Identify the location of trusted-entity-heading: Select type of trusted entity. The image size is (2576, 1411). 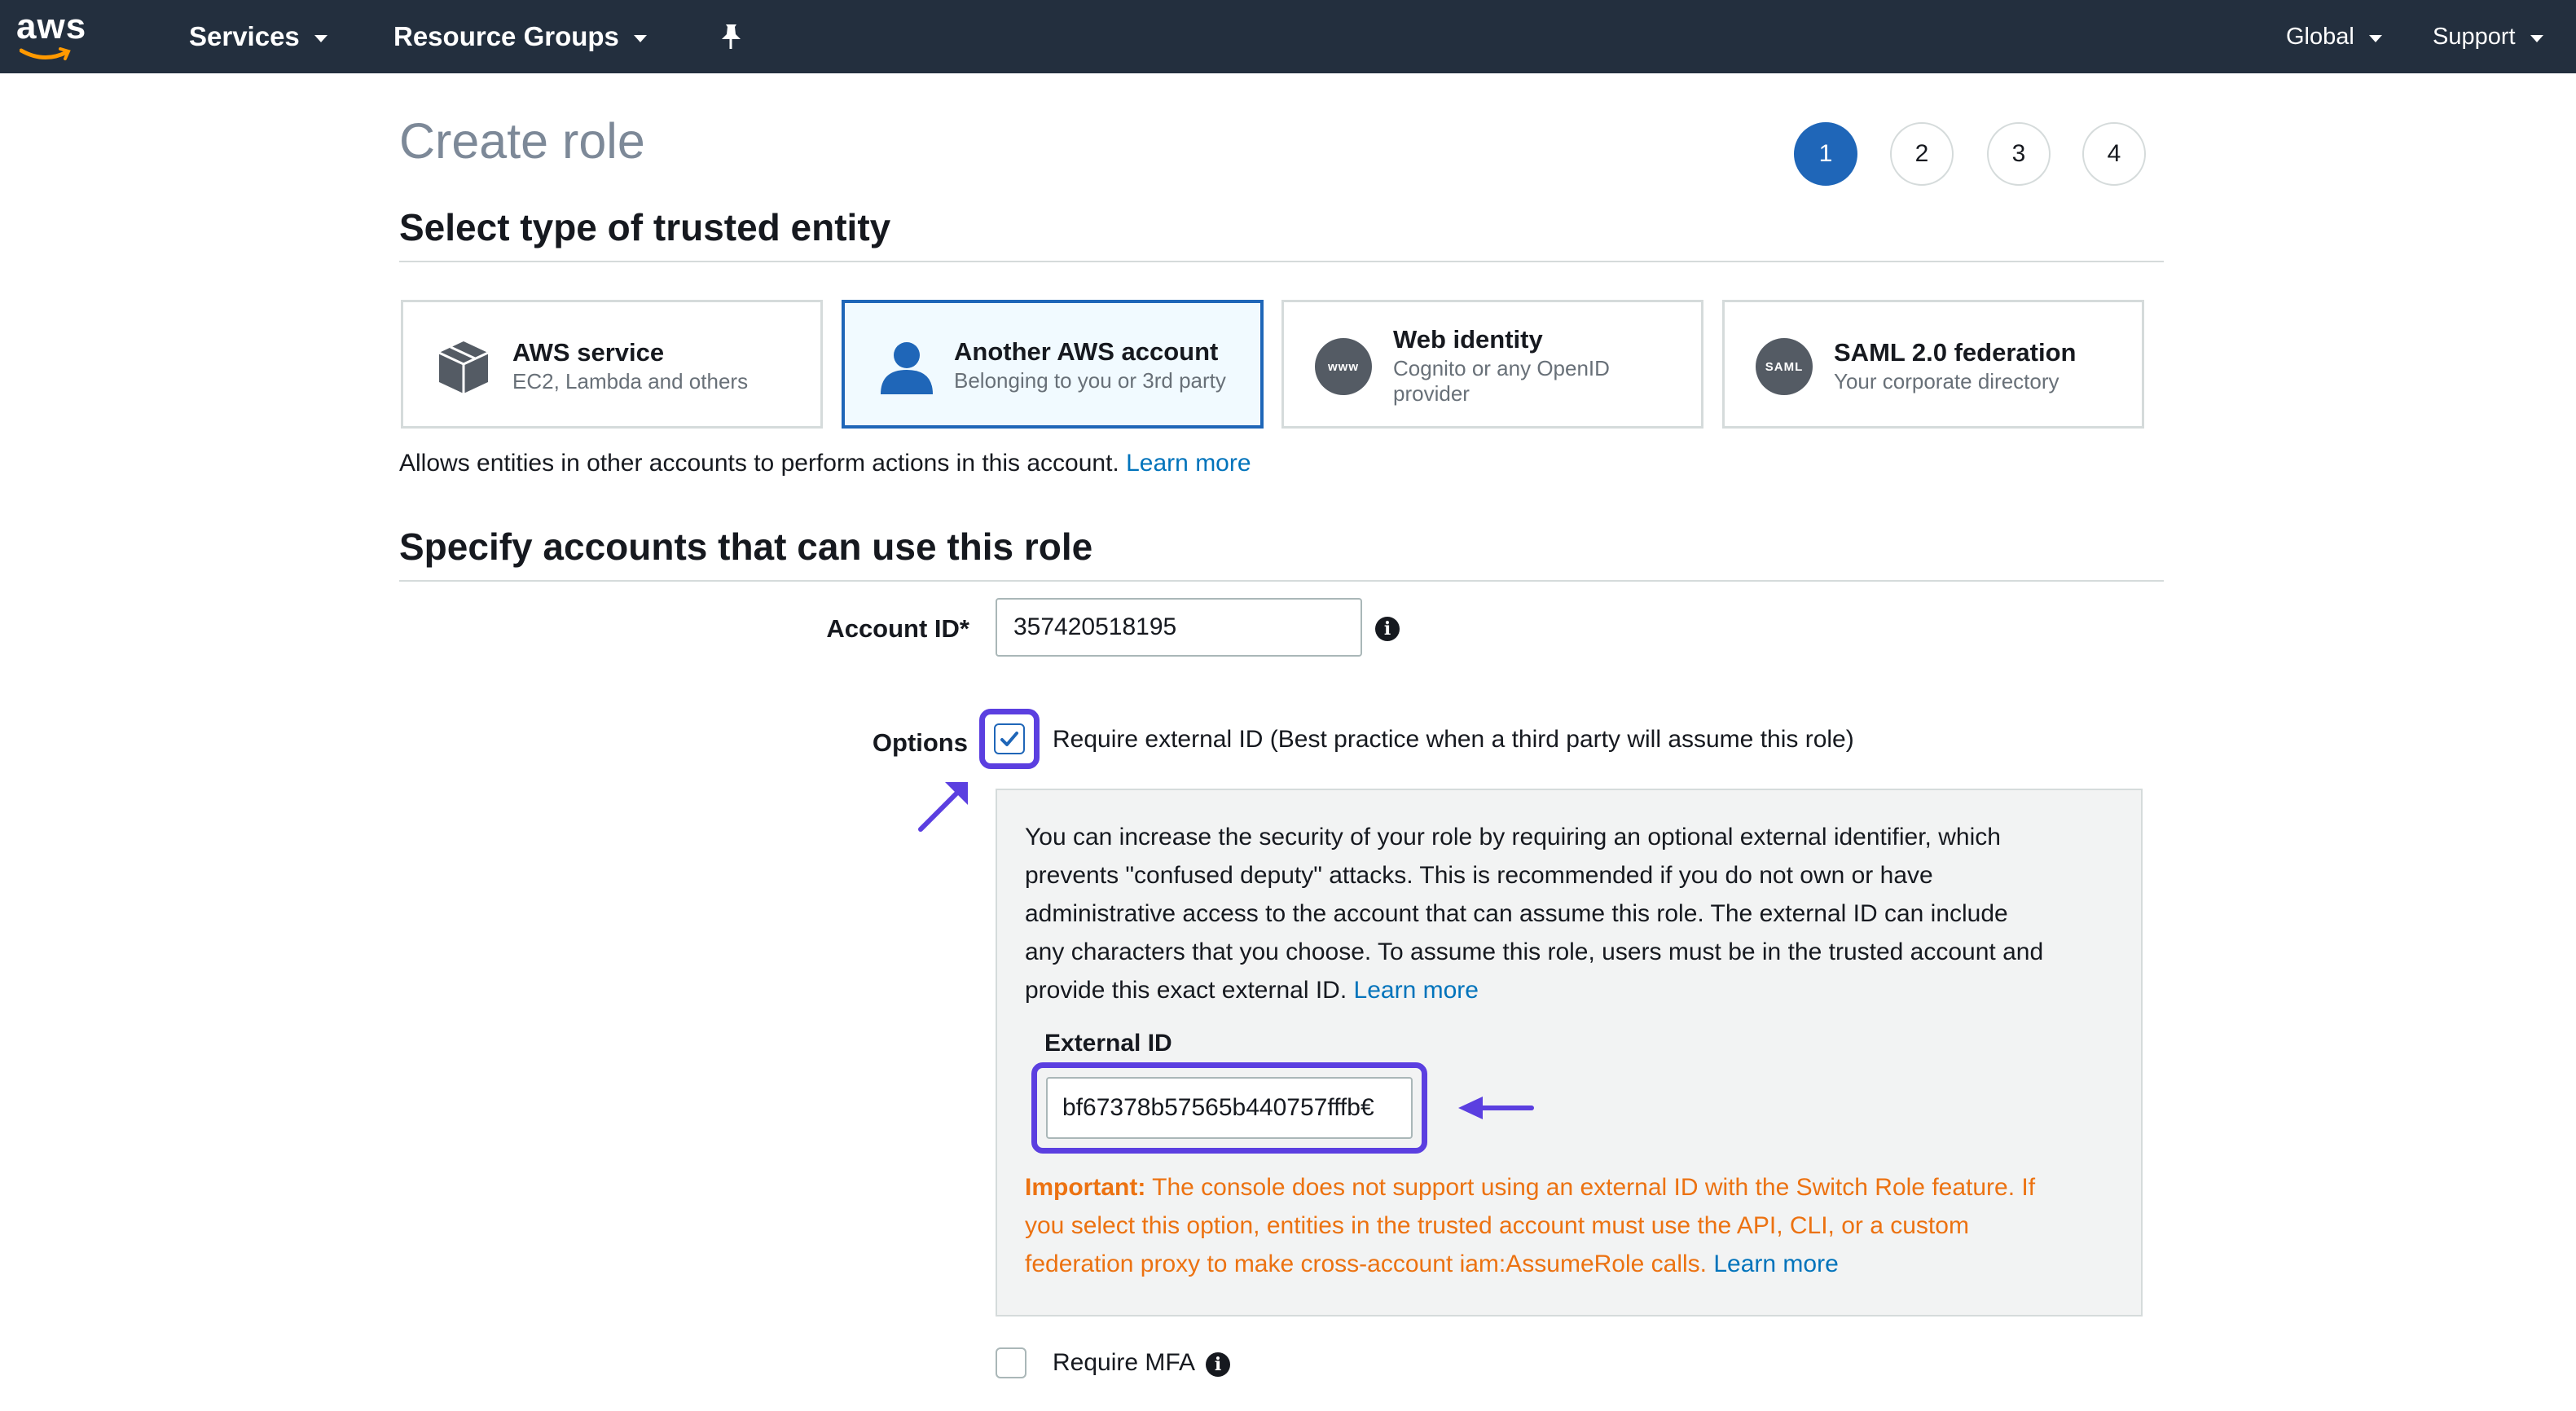
(645, 227).